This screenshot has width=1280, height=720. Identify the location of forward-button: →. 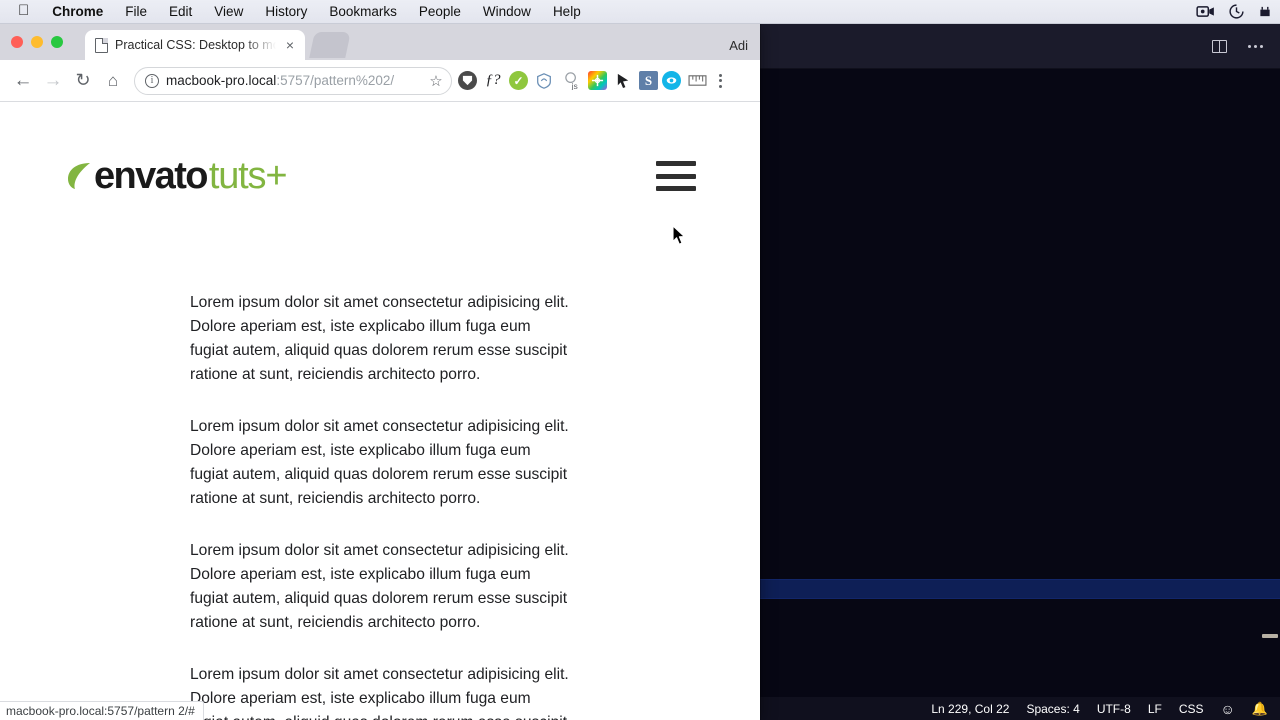
(53, 81).